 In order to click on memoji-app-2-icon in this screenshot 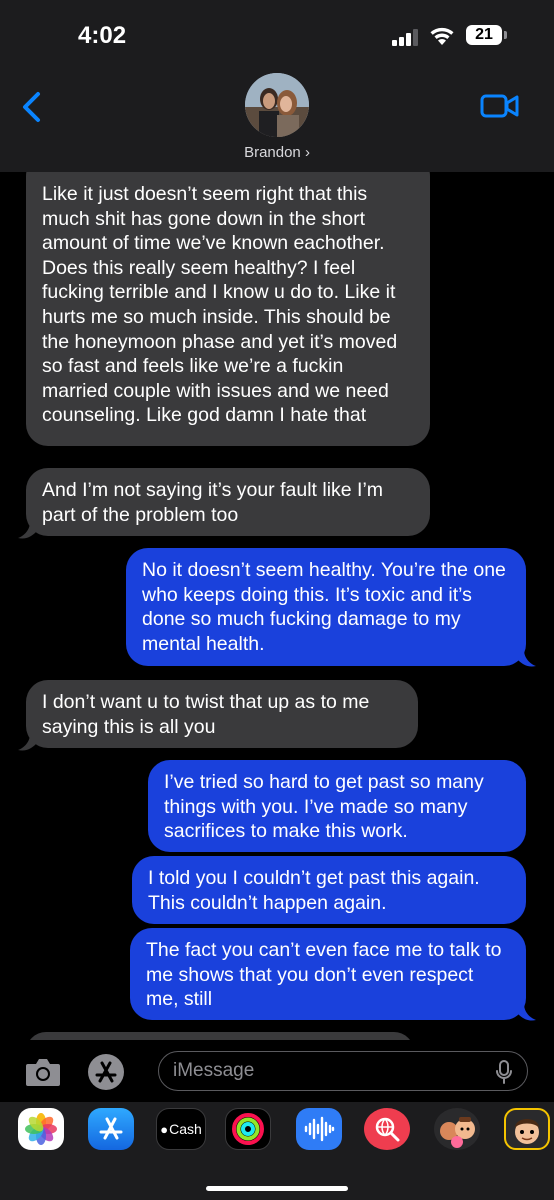, I will do `click(527, 1129)`.